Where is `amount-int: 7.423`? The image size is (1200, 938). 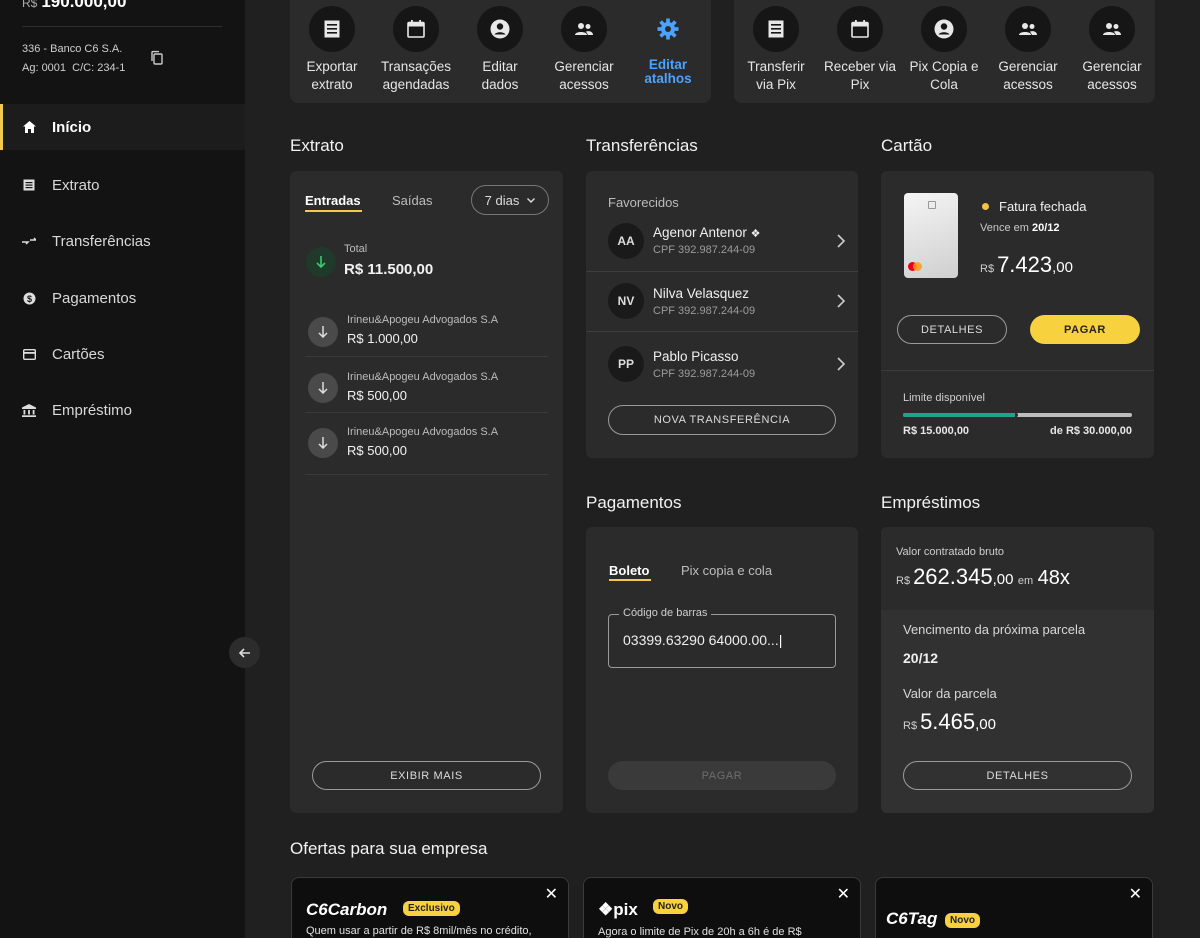 amount-int: 7.423 is located at coordinates (1025, 264).